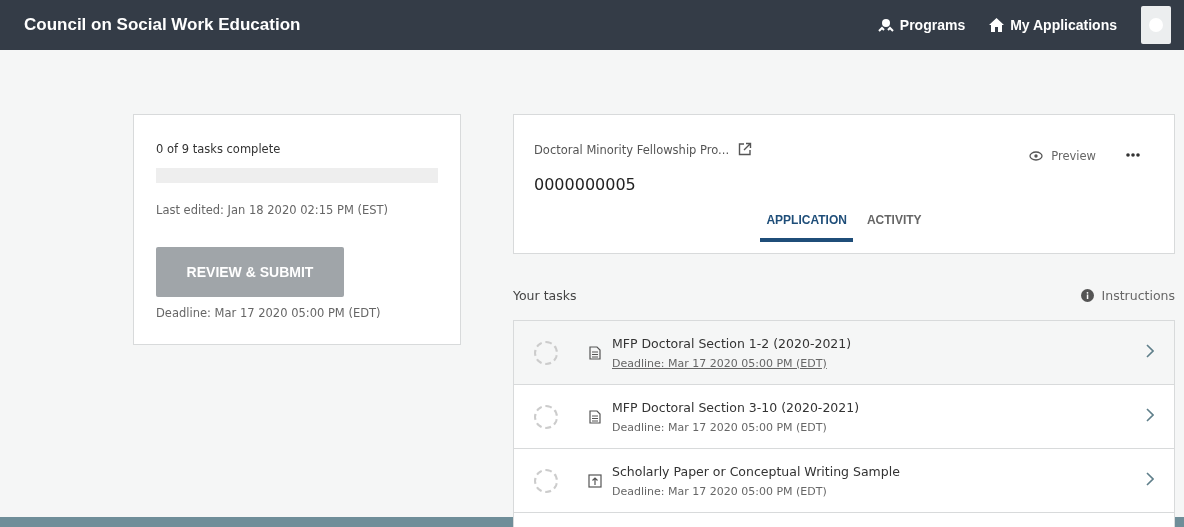  What do you see at coordinates (269, 313) in the screenshot?
I see `deadline-text: Deadline: Mar 17 2020 05:00 PM (EDT)` at bounding box center [269, 313].